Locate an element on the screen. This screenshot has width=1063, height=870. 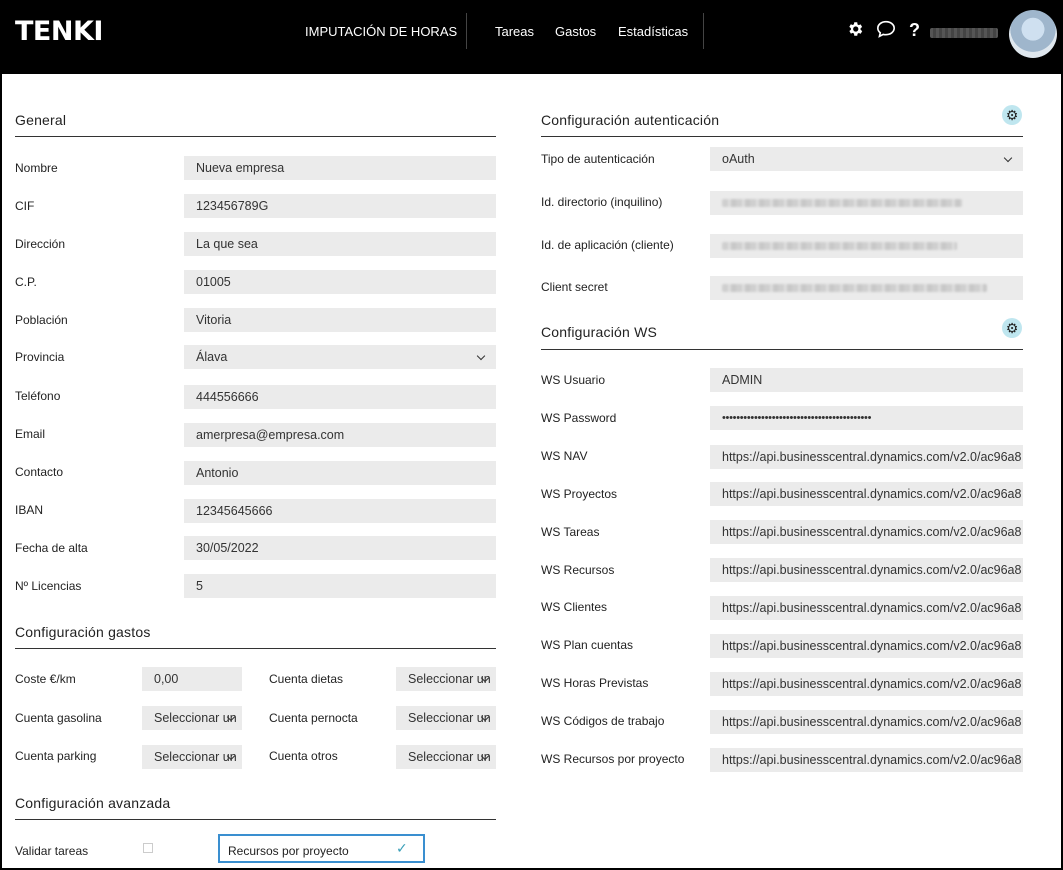
label-ws-clientes: WS Clientes is located at coordinates (574, 607).